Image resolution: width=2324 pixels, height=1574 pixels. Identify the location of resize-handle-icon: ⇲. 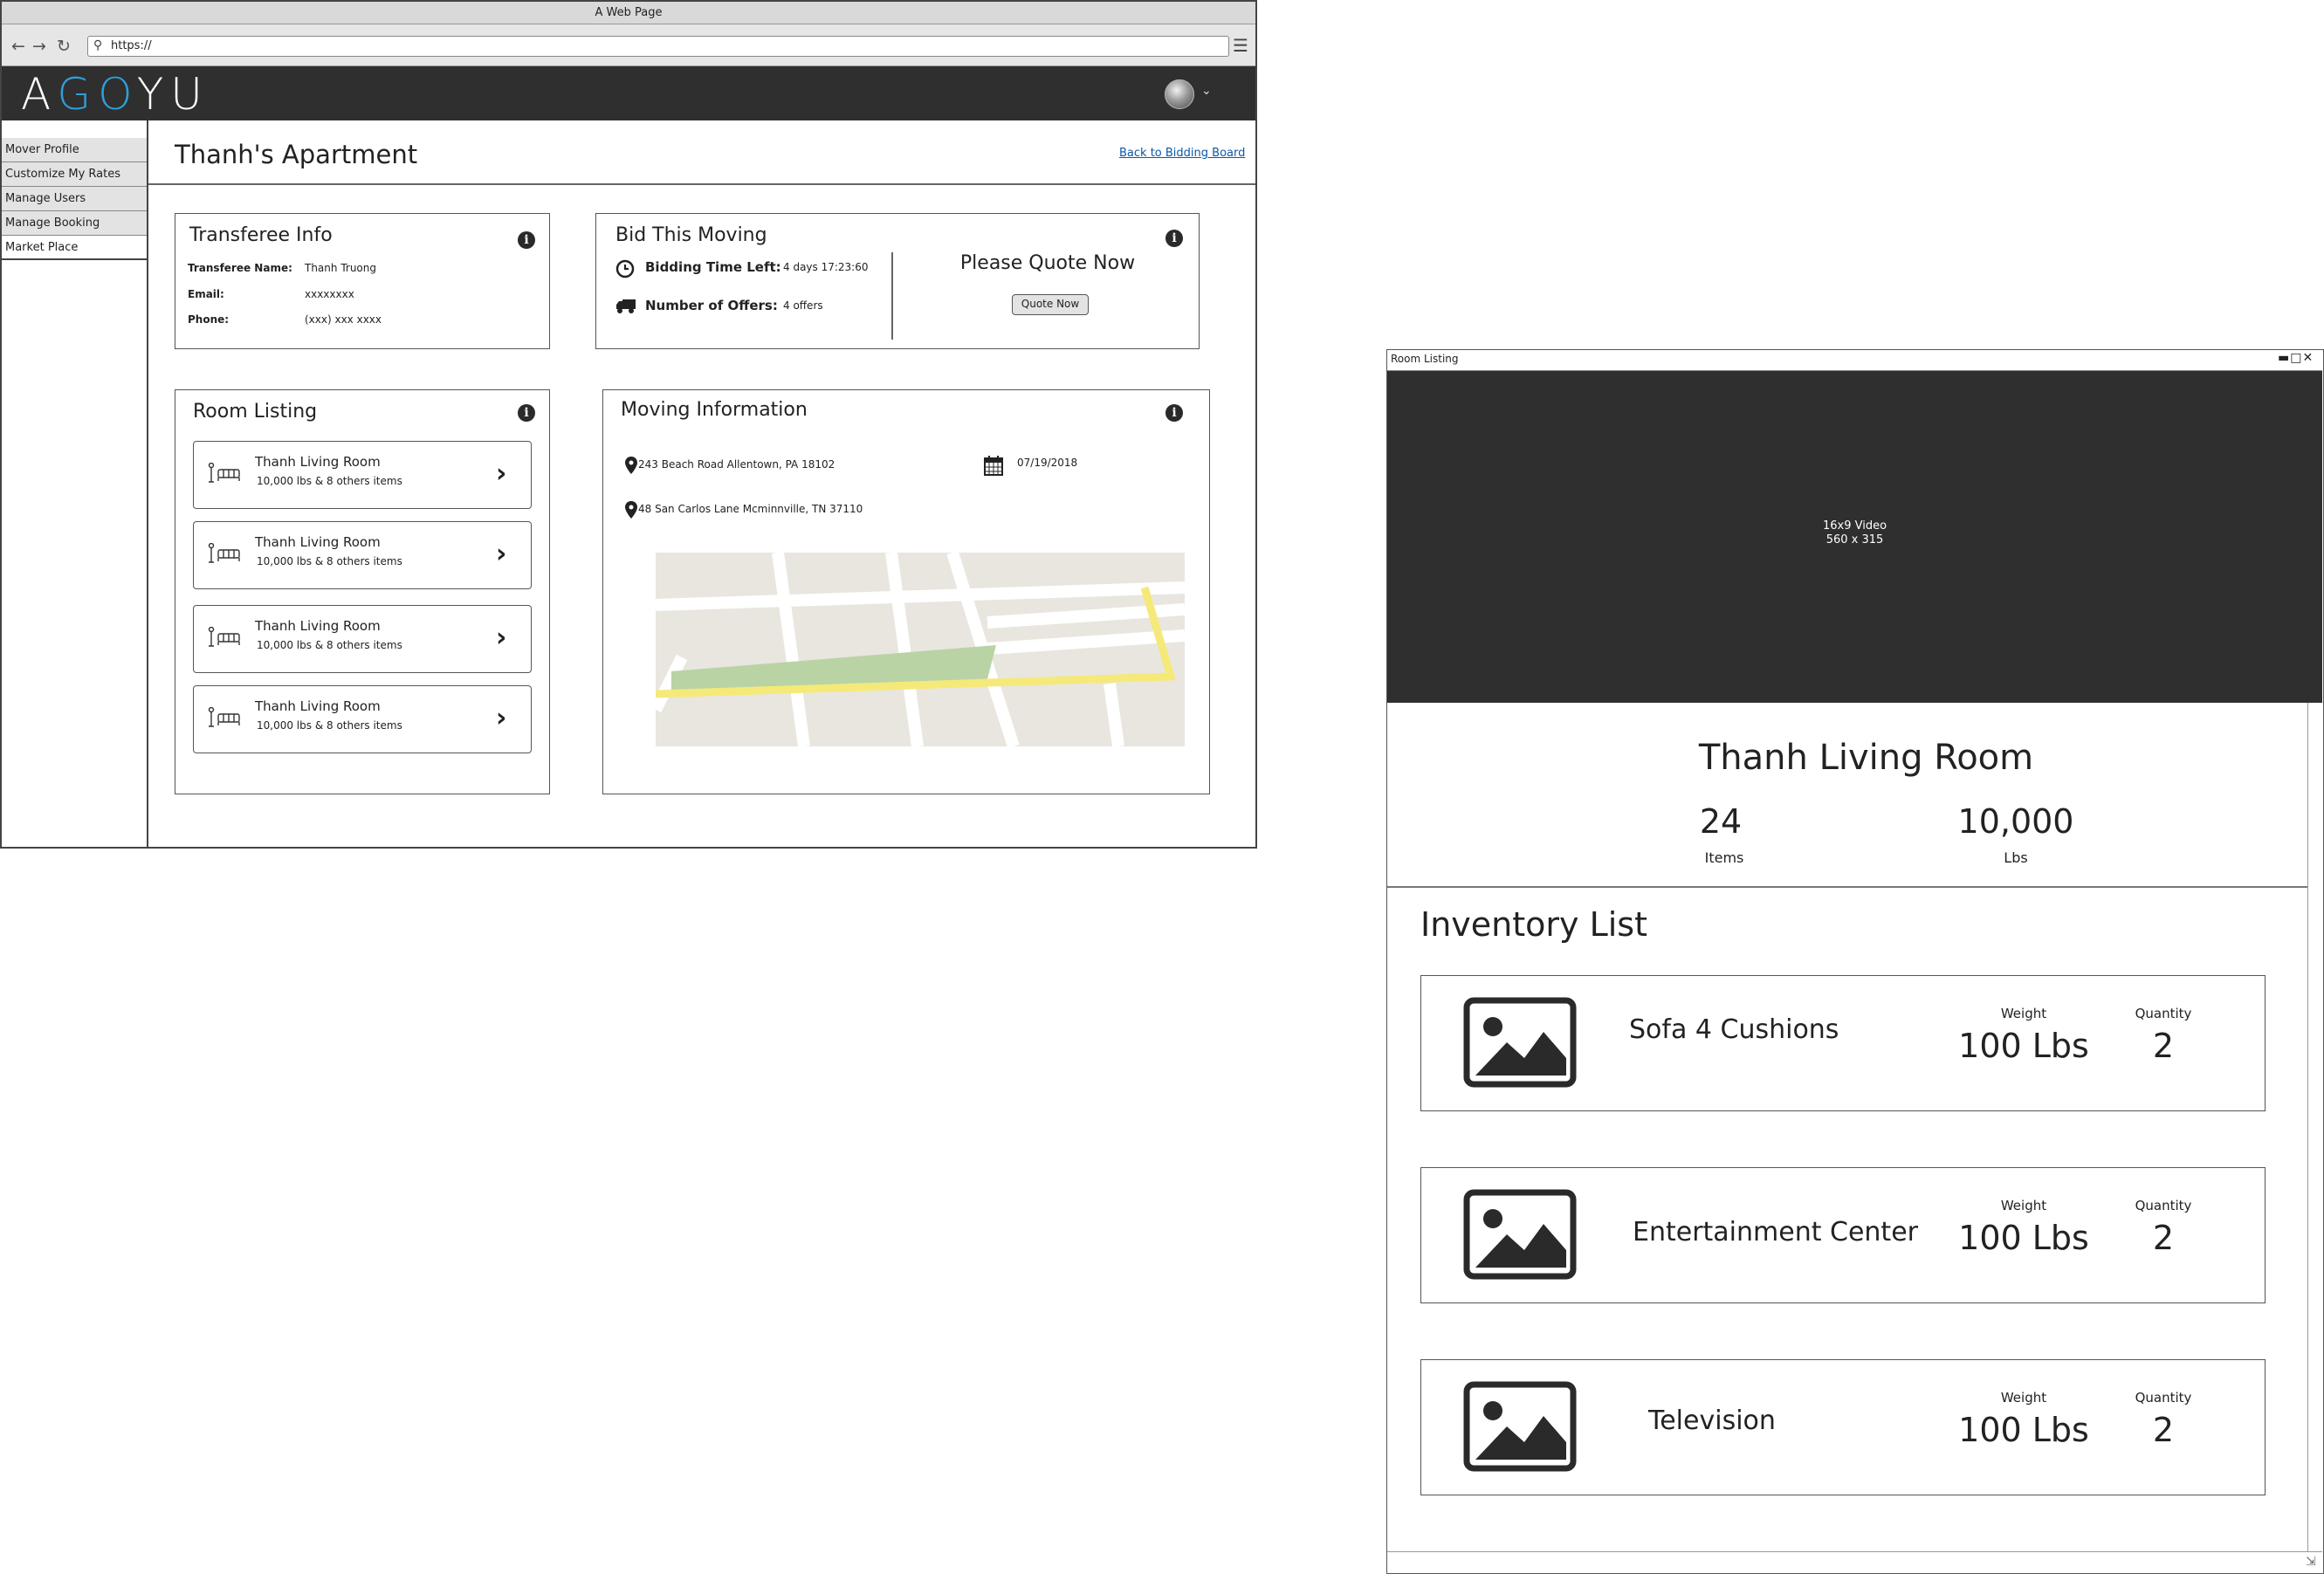
(2311, 1562).